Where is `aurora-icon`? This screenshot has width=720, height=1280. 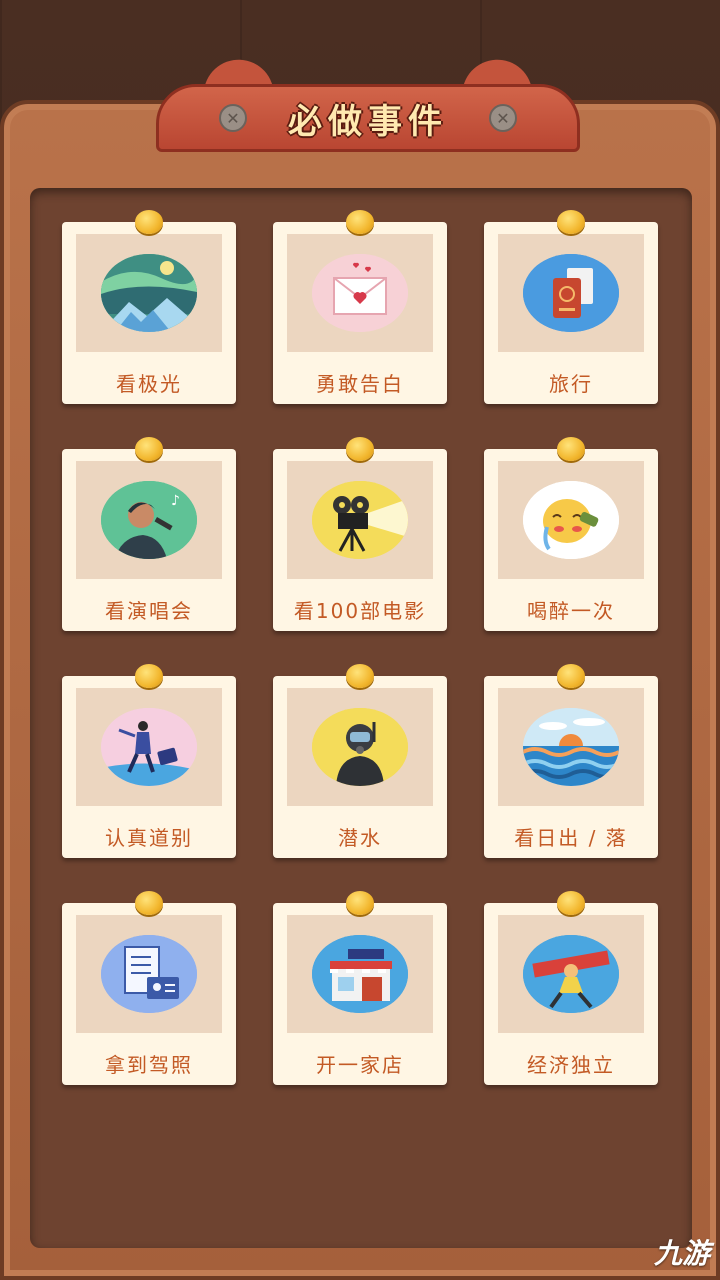
aurora-icon is located at coordinates (149, 293).